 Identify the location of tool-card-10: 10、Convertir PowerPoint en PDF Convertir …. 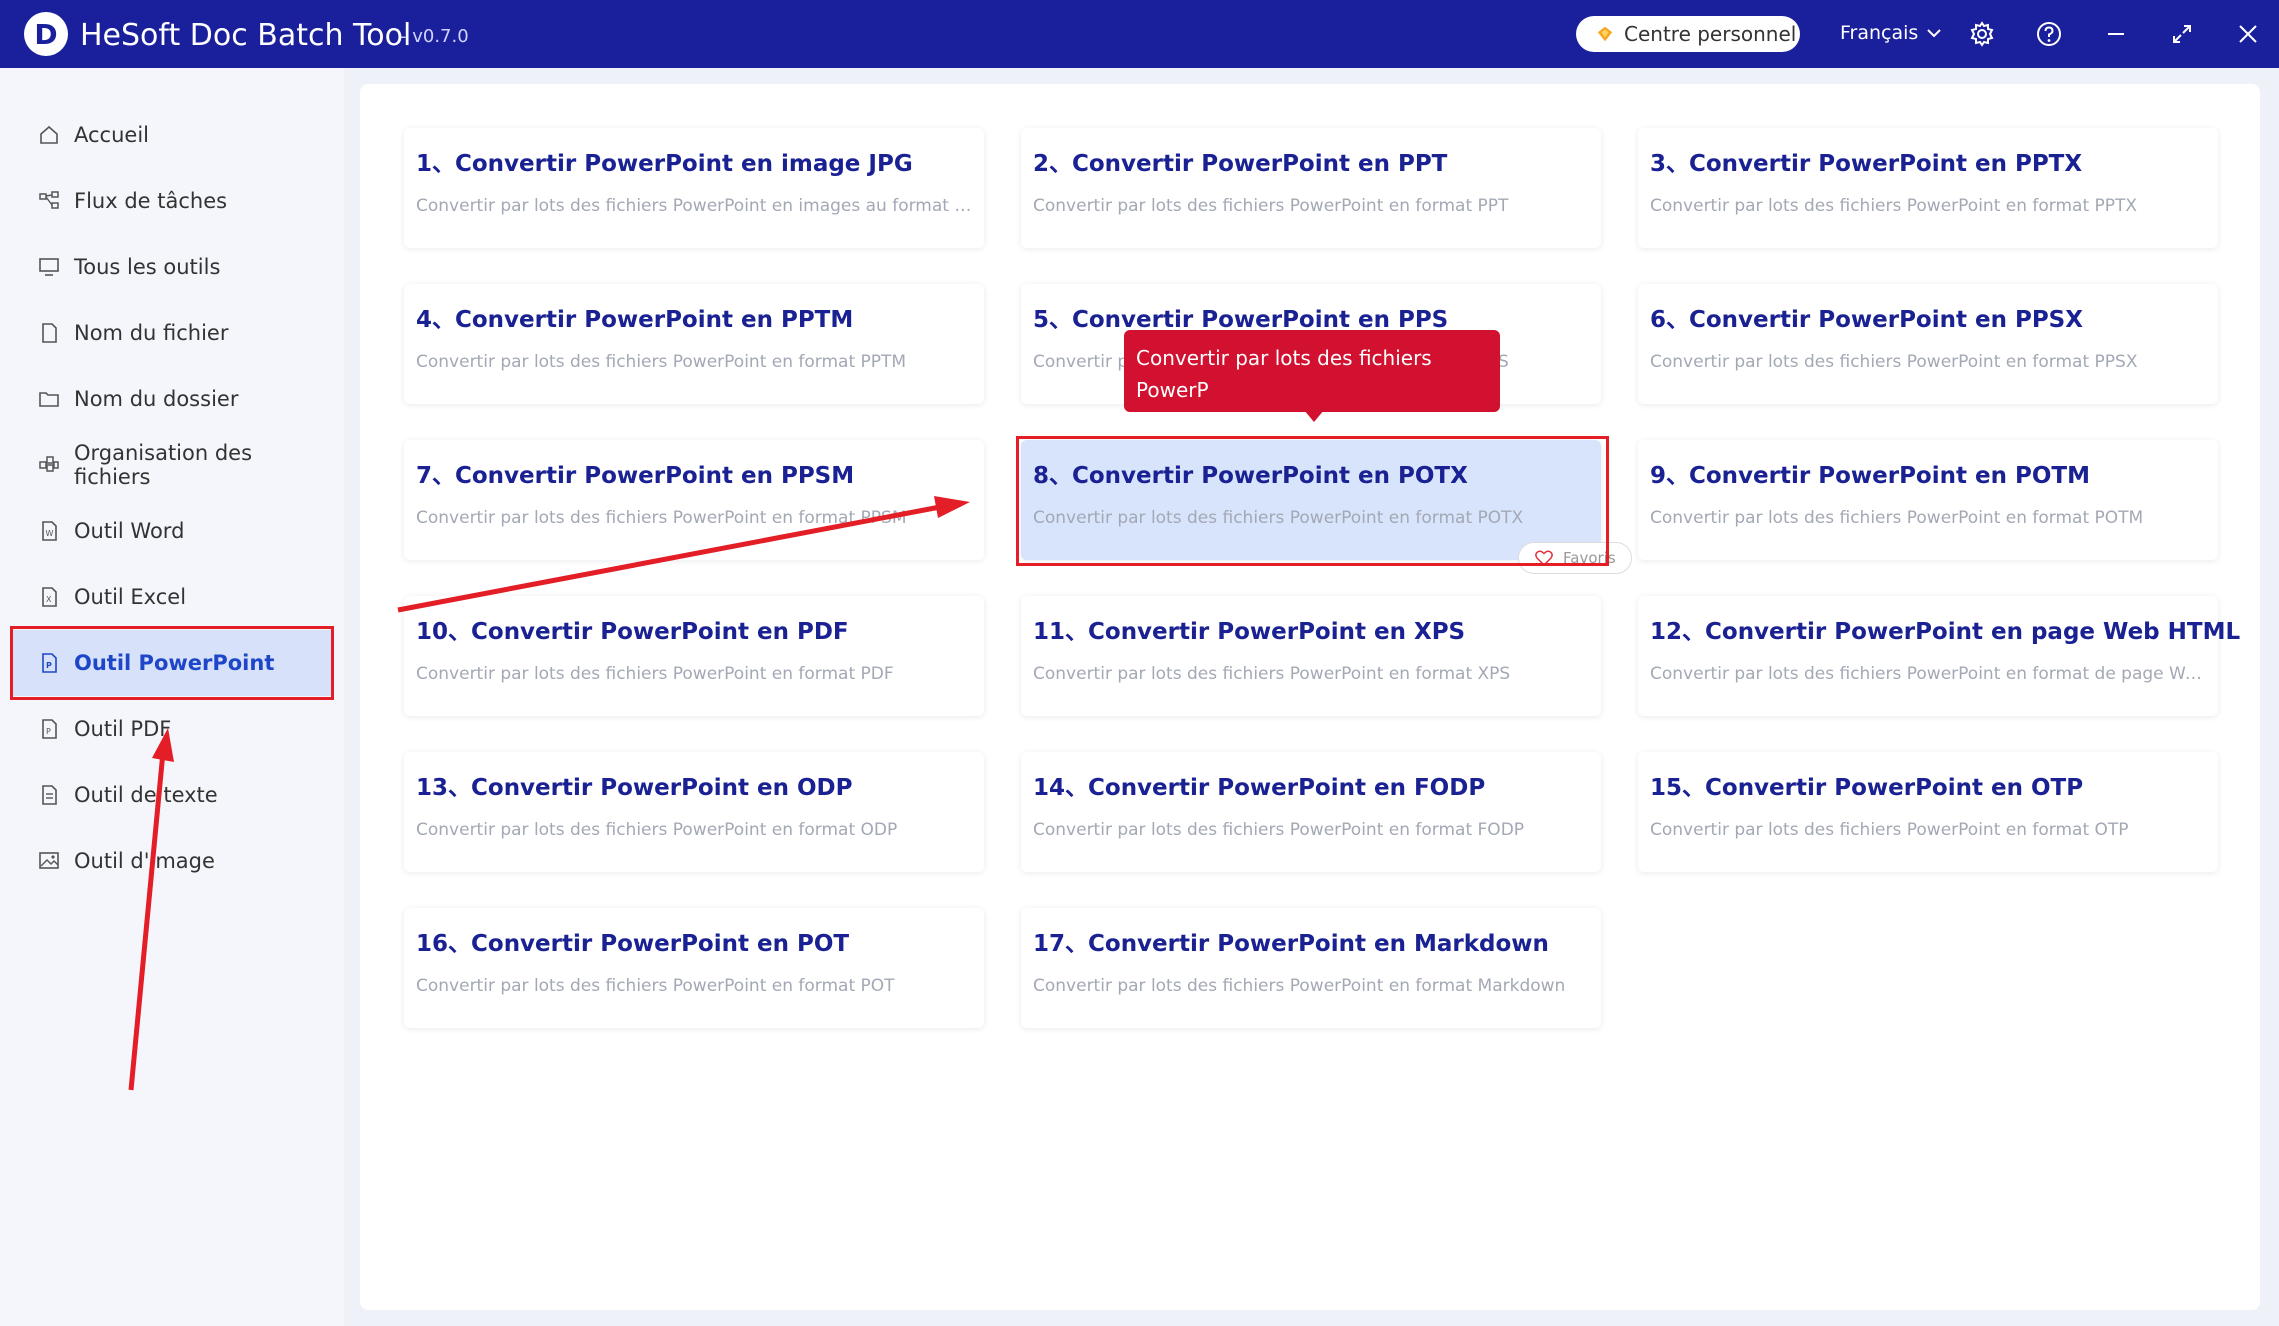
(694, 656).